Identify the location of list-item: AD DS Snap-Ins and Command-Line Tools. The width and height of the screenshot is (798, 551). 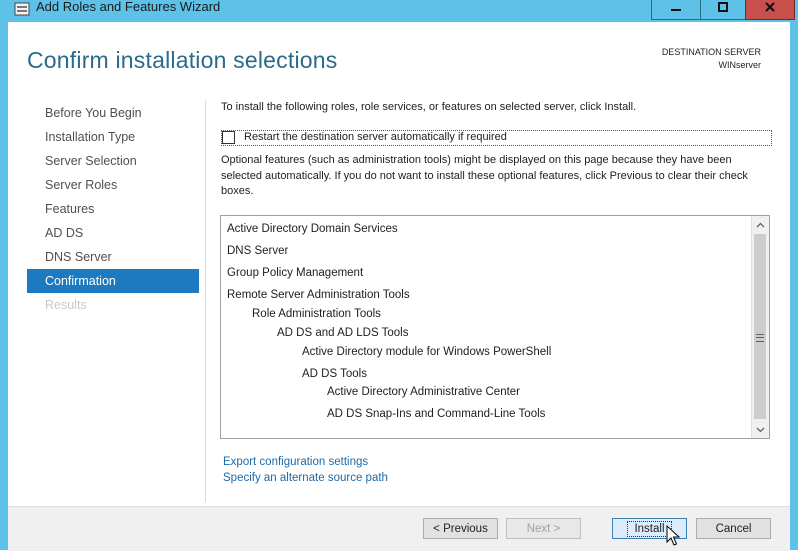
(436, 414).